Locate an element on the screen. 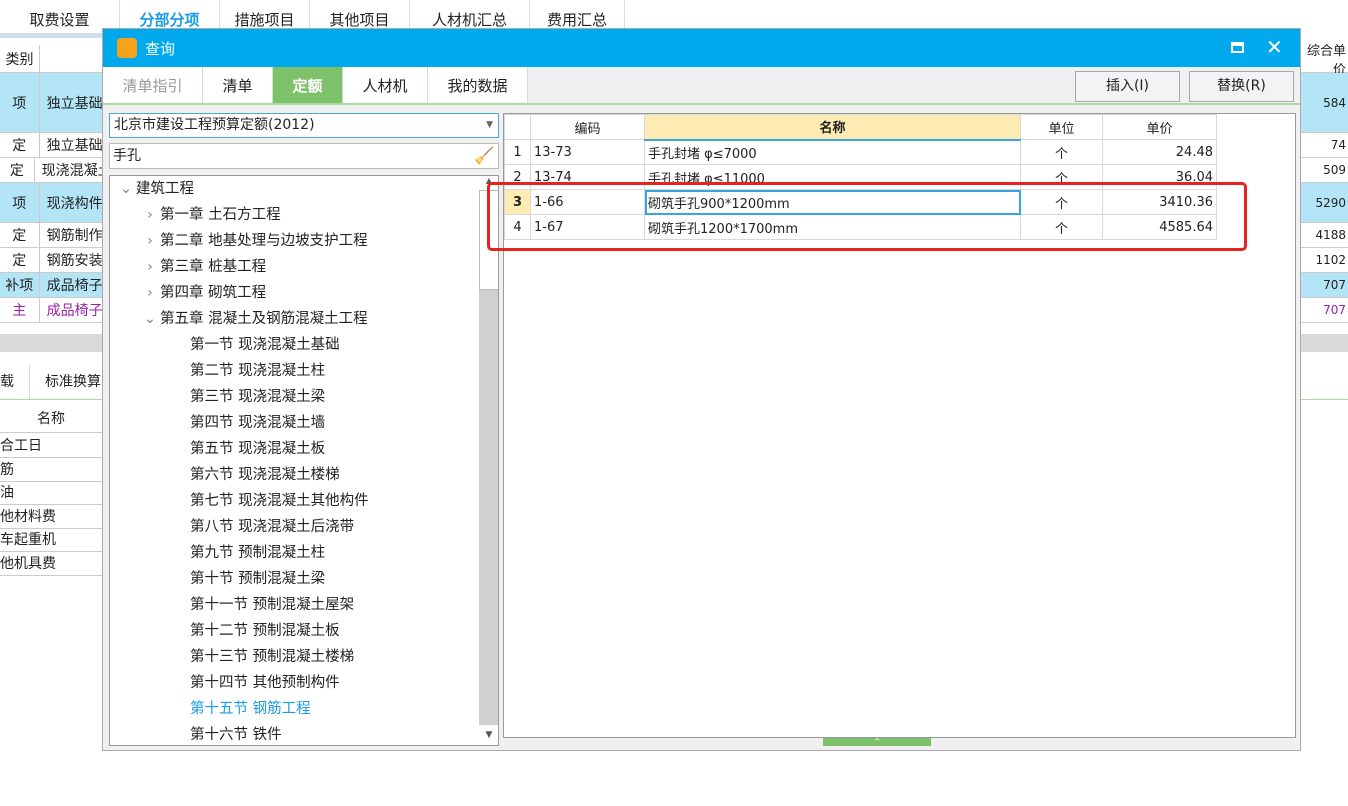 The width and height of the screenshot is (1348, 806). close-icon: ✕ is located at coordinates (1274, 47).